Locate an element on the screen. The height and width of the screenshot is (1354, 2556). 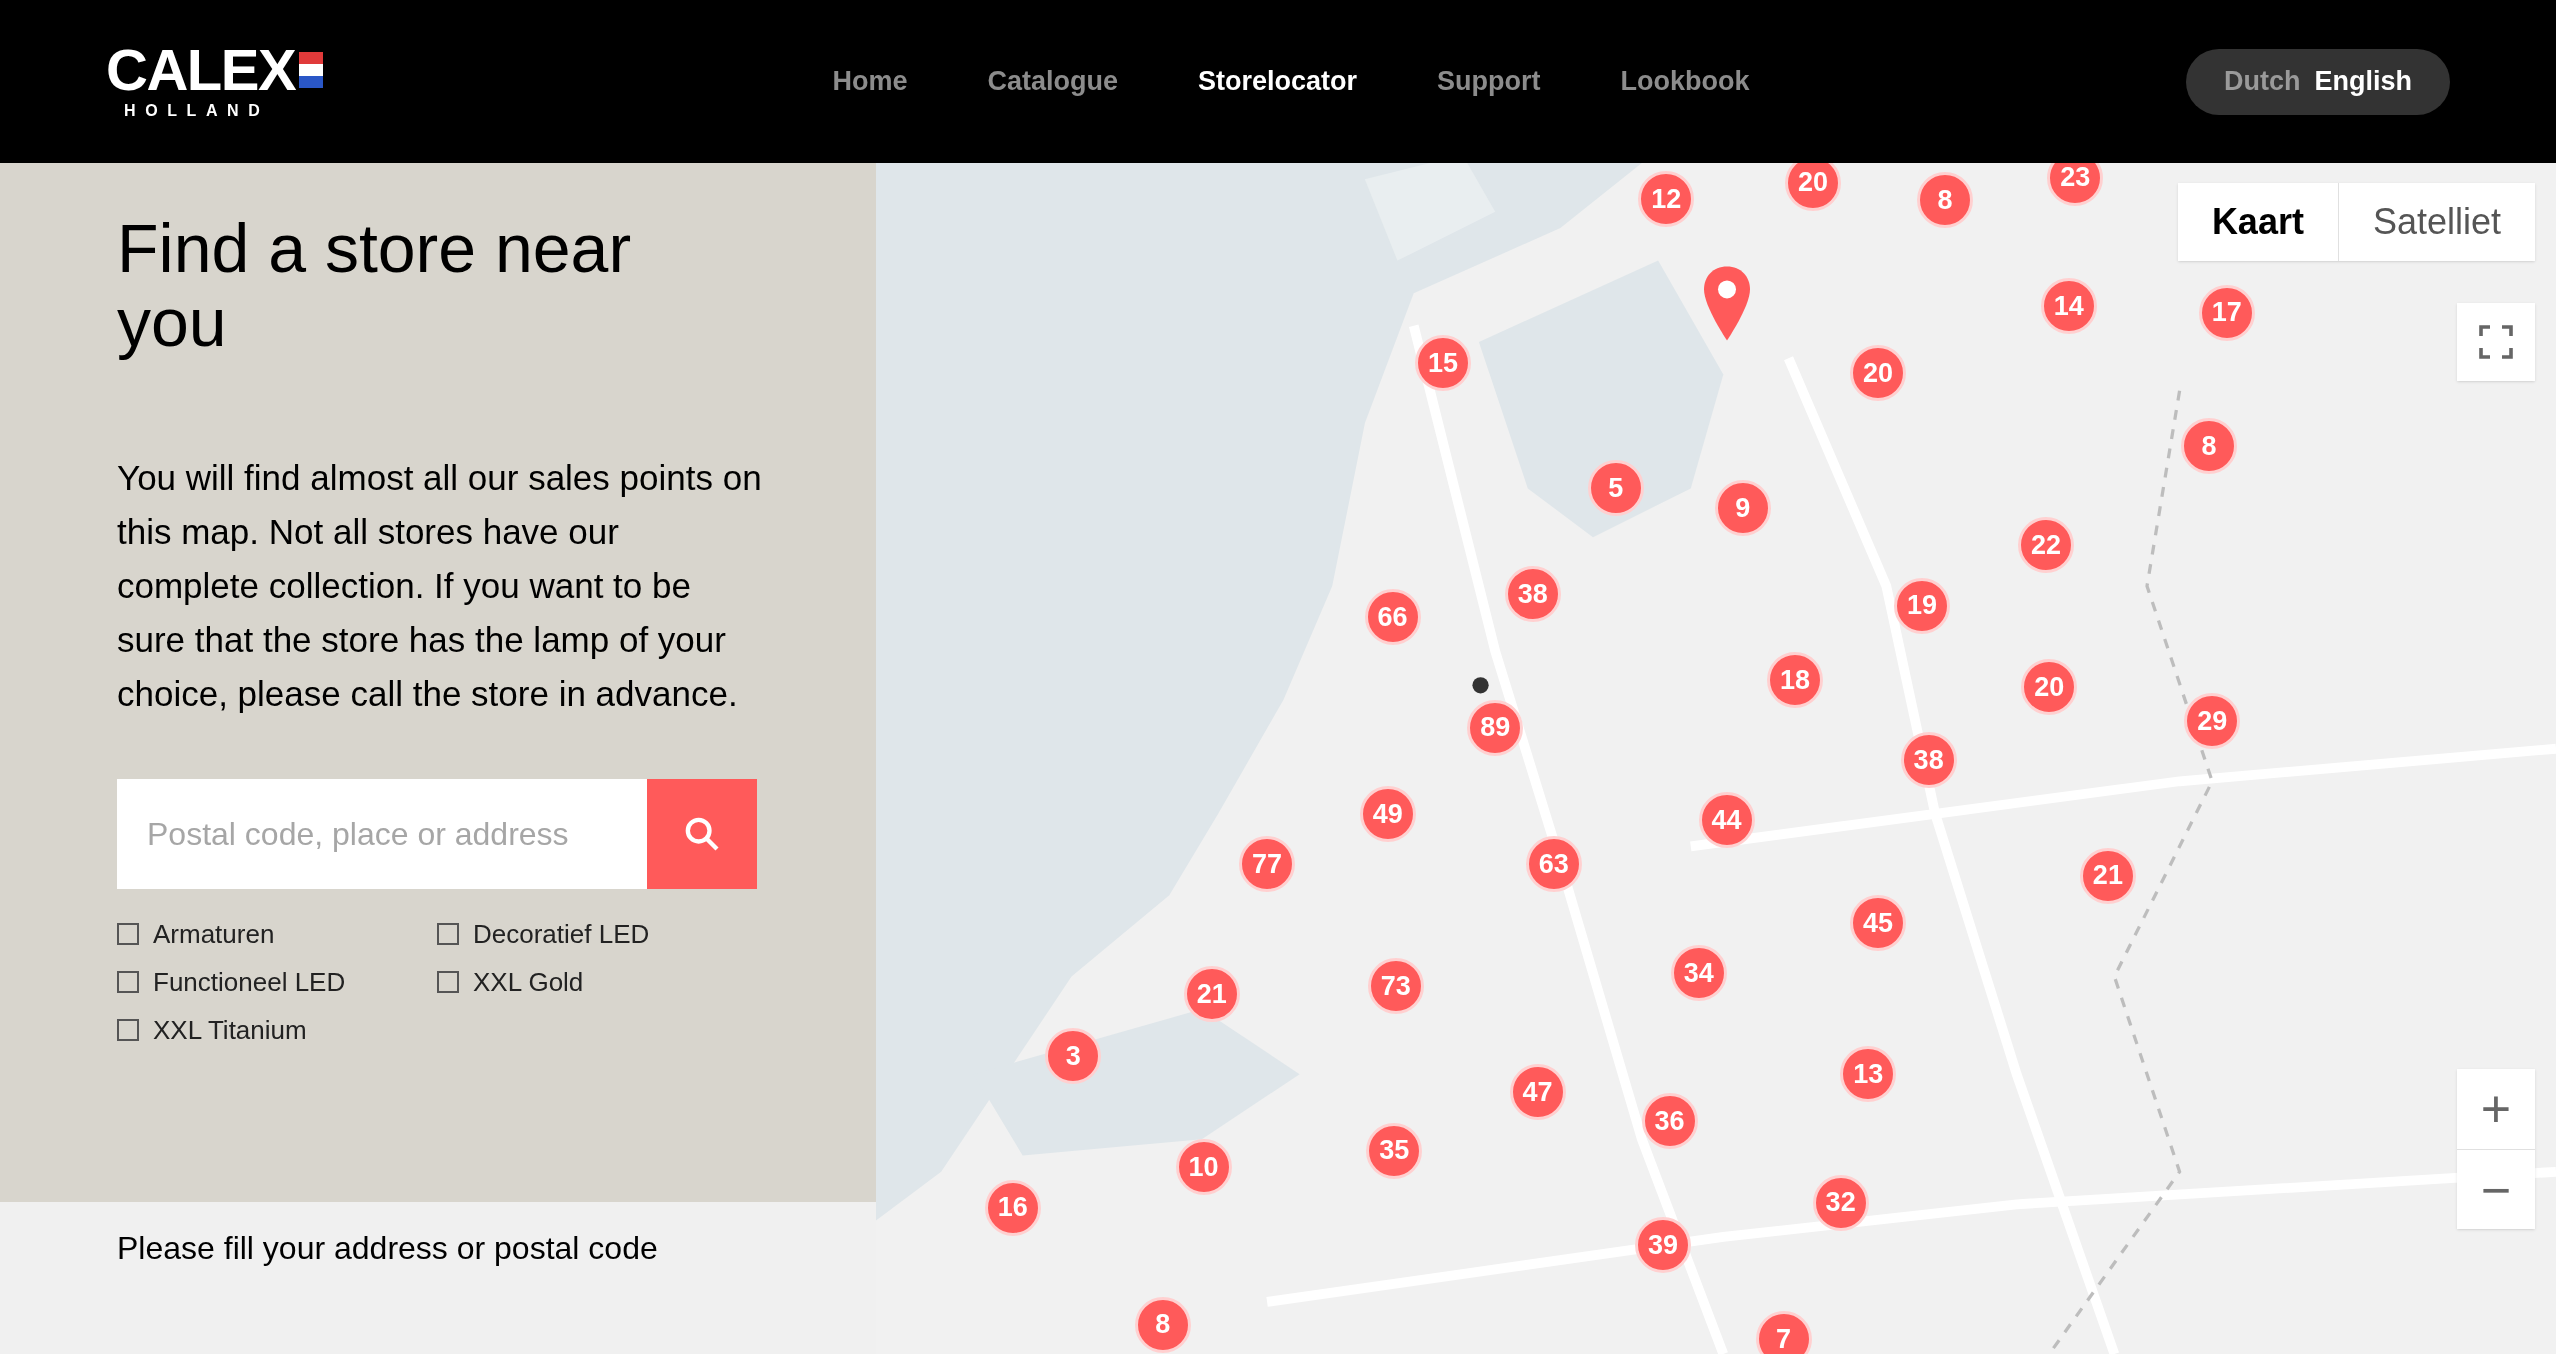
intro-text: You will find almost all our sales points on this map. Not all stores have our complete collection. If you want to be sure that the store has the lamp of your choice, please call the store in advance. is located at coordinates (440, 586).